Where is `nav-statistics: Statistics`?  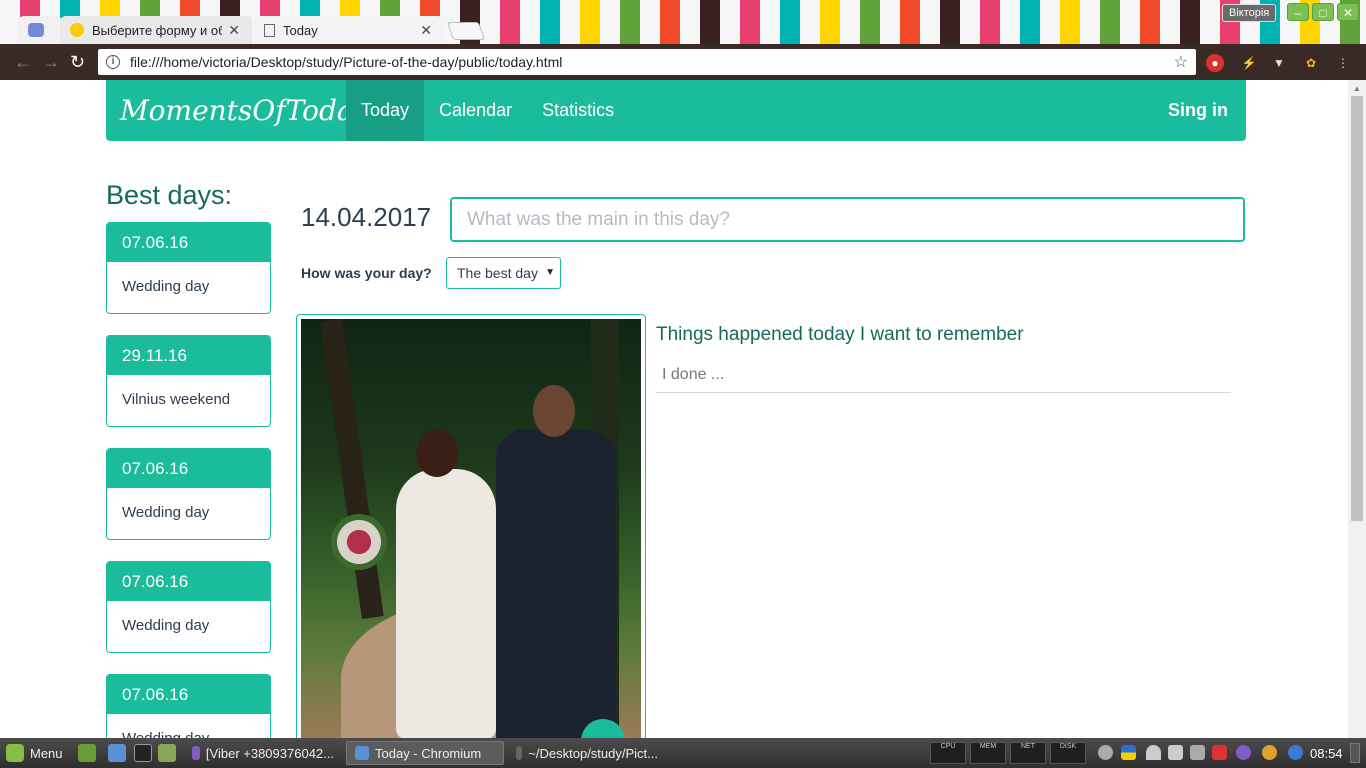 nav-statistics: Statistics is located at coordinates (578, 110).